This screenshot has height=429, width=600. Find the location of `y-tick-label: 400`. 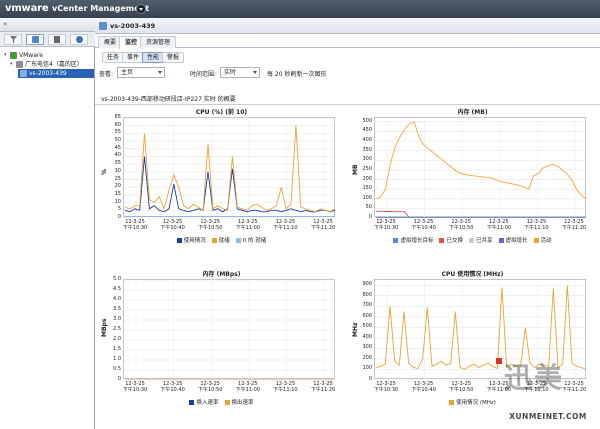

y-tick-label: 400 is located at coordinates (367, 336).